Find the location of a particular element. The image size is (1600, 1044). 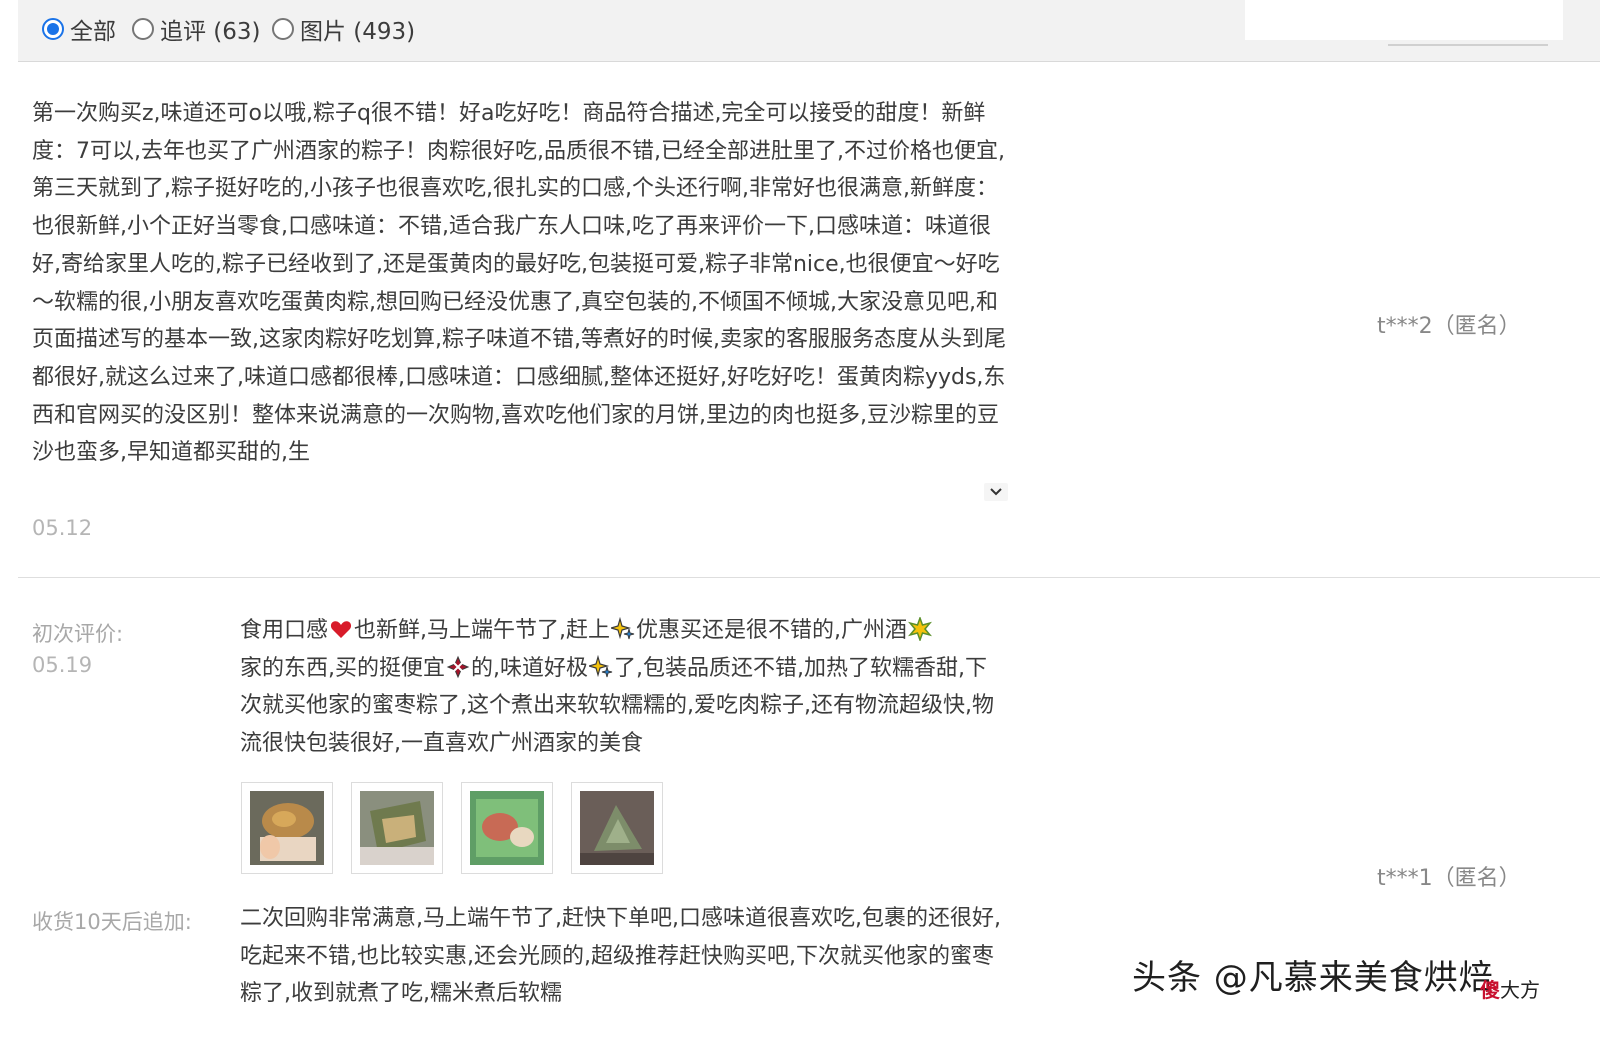

chevron-down-icon is located at coordinates (996, 492).